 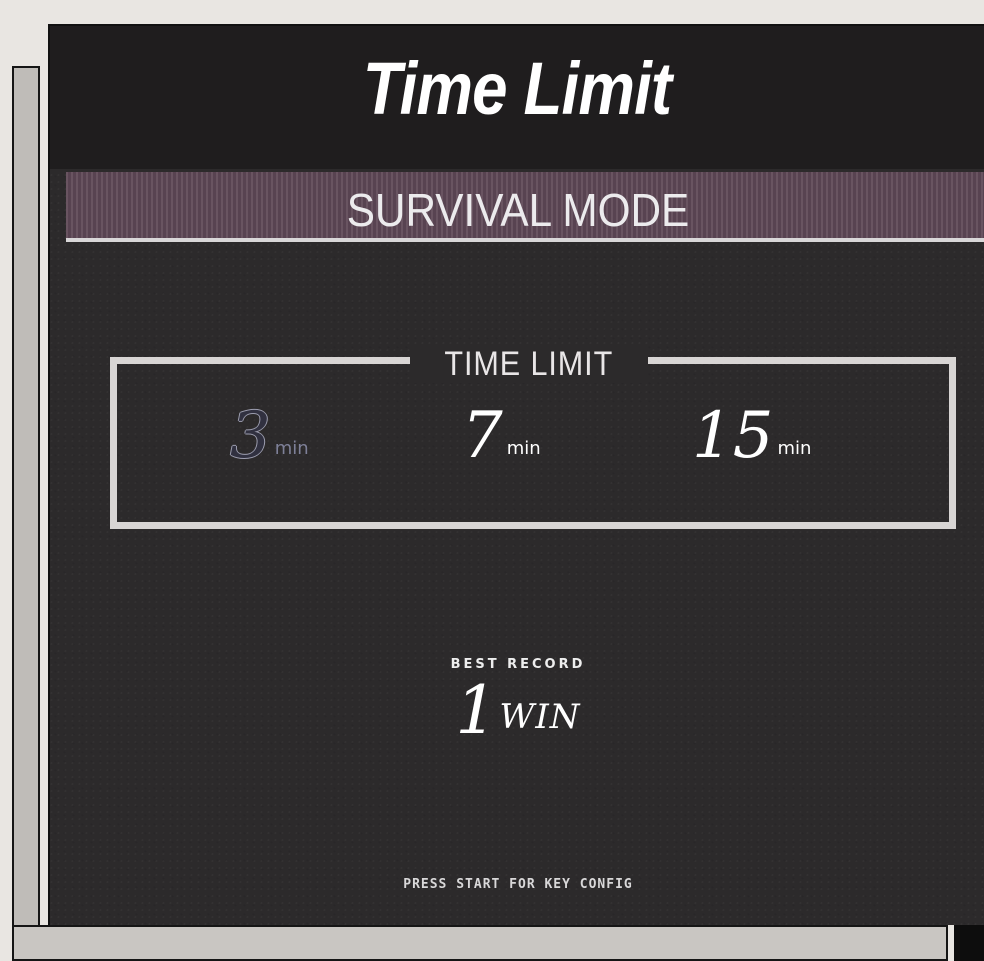 I want to click on page-shadow-strip, so click(x=26, y=513).